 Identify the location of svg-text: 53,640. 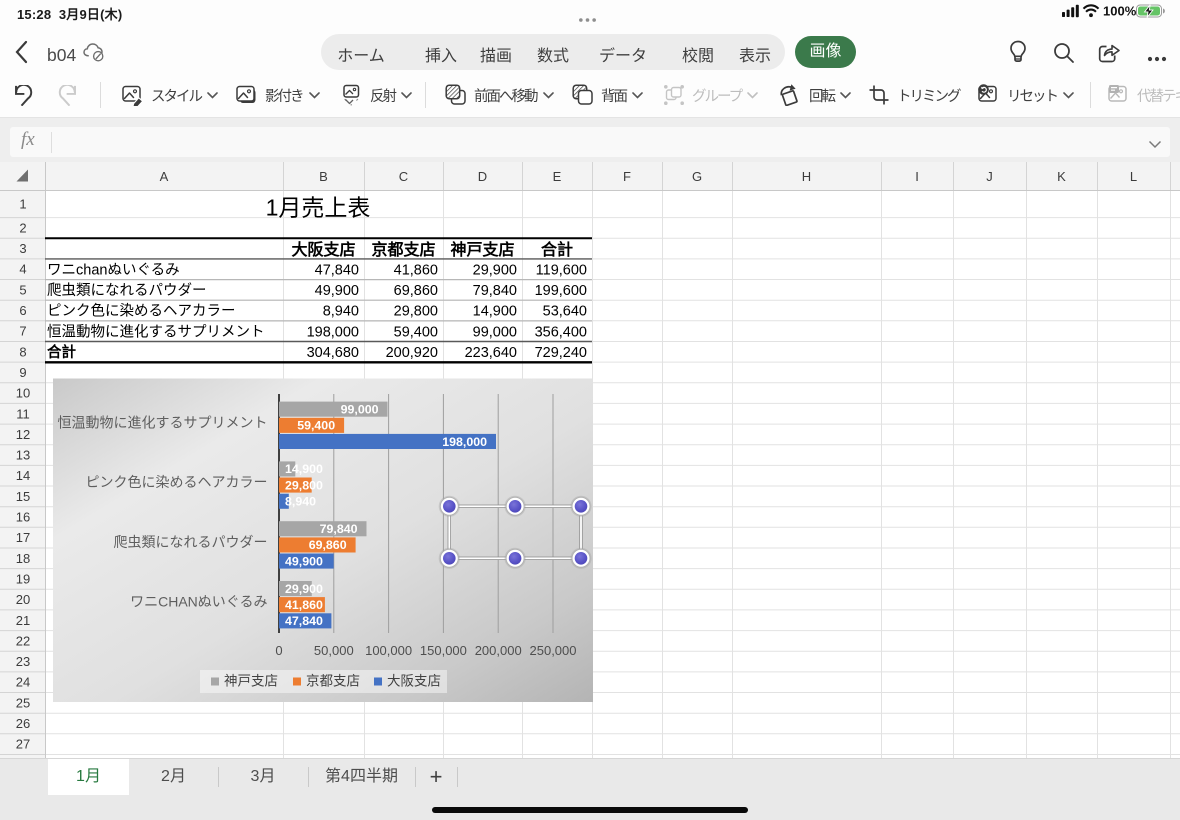
(565, 312).